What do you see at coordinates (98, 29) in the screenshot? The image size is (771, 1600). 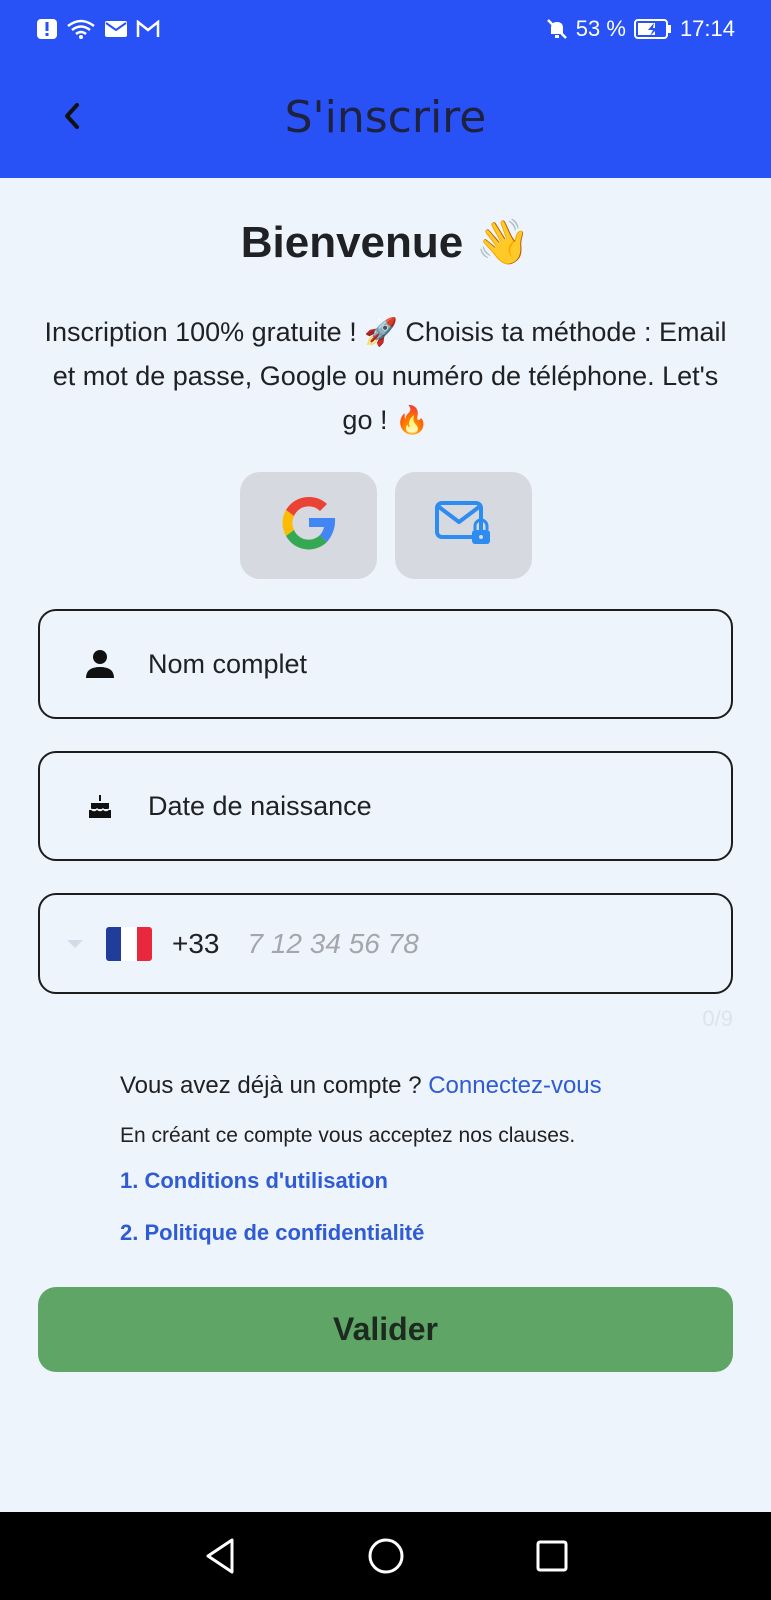 I see `status-left` at bounding box center [98, 29].